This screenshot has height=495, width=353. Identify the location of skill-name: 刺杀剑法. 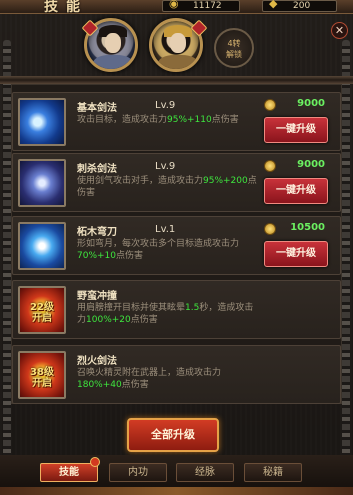
(97, 169).